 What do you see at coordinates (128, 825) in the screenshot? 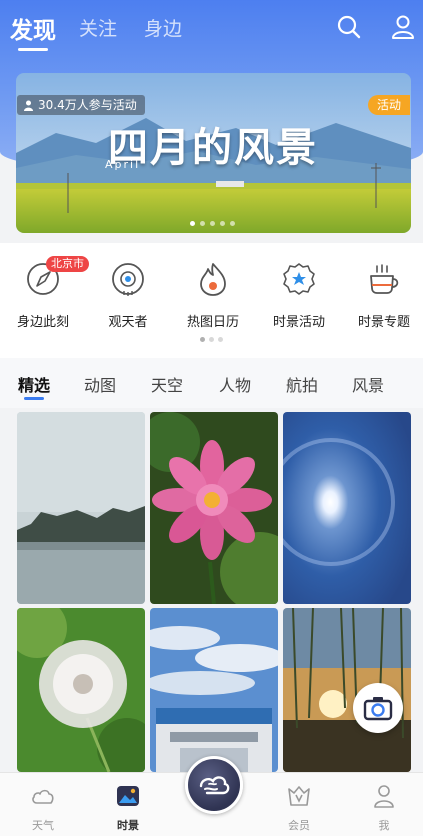
I see `nav-label: 时景` at bounding box center [128, 825].